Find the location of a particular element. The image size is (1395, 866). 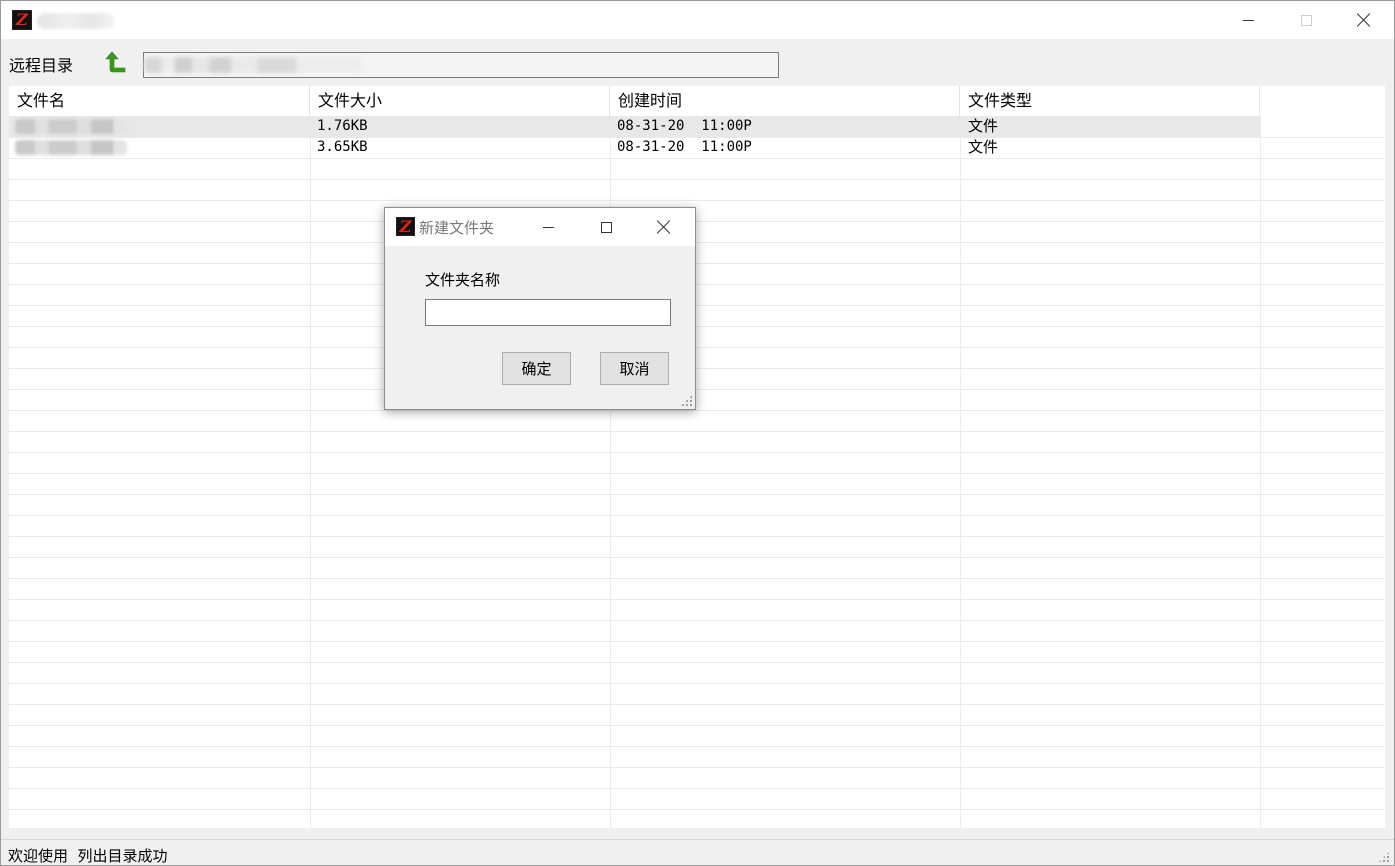

status-text: 欢迎使用 列出目录成功 is located at coordinates (88, 856).